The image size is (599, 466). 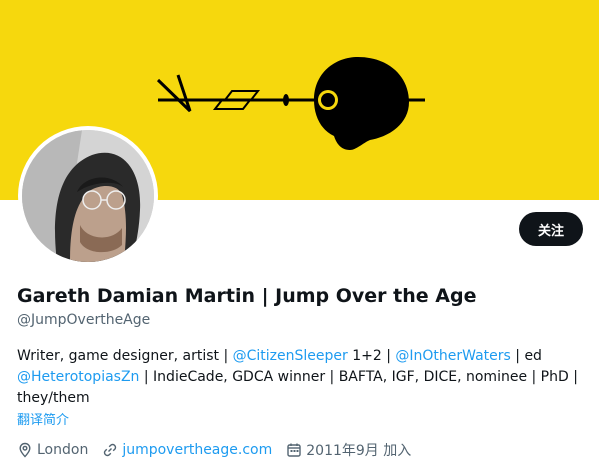 What do you see at coordinates (290, 356) in the screenshot?
I see `mention-link-citizensleeper: @CitizenSleeper` at bounding box center [290, 356].